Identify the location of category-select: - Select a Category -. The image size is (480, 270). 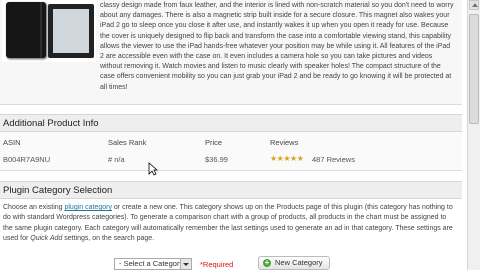
(153, 264).